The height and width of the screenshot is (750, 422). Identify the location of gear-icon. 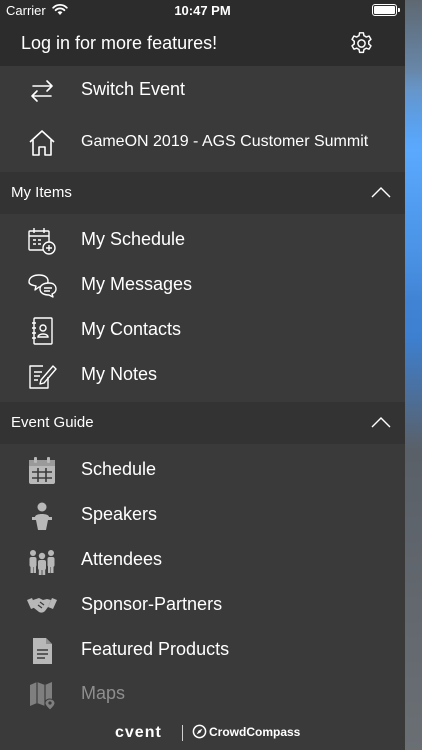
(361, 43).